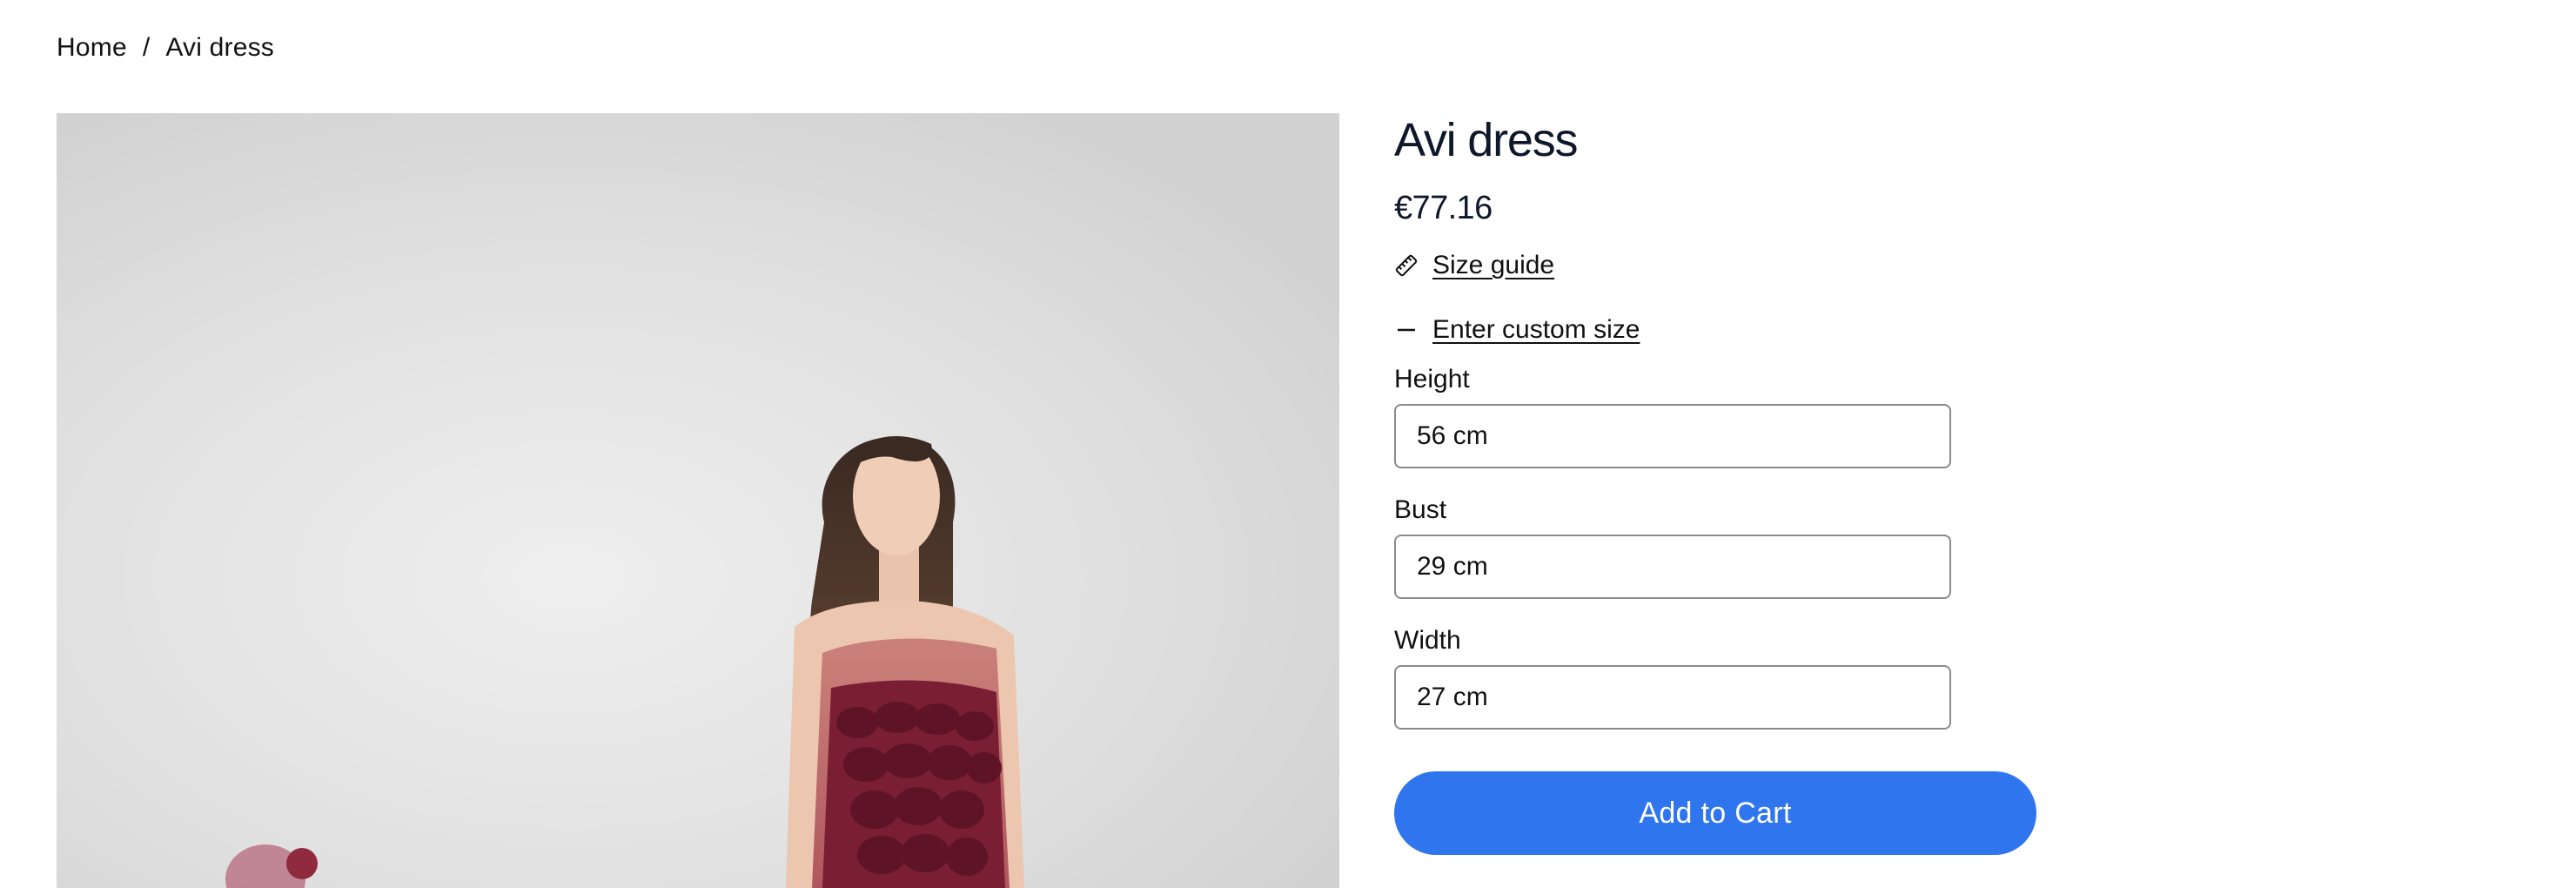  What do you see at coordinates (1486, 140) in the screenshot?
I see `product-title: Avi dress` at bounding box center [1486, 140].